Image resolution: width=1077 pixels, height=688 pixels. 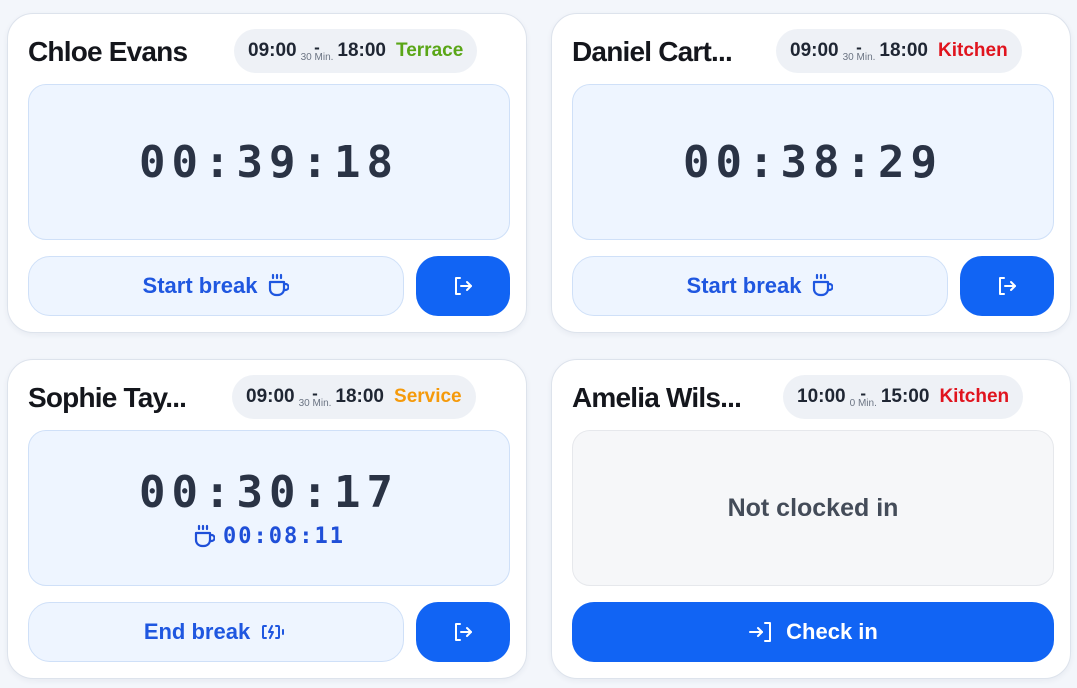 I want to click on shift-pill: 09:00 - 30 Min. 18:00 Terrace, so click(x=356, y=51).